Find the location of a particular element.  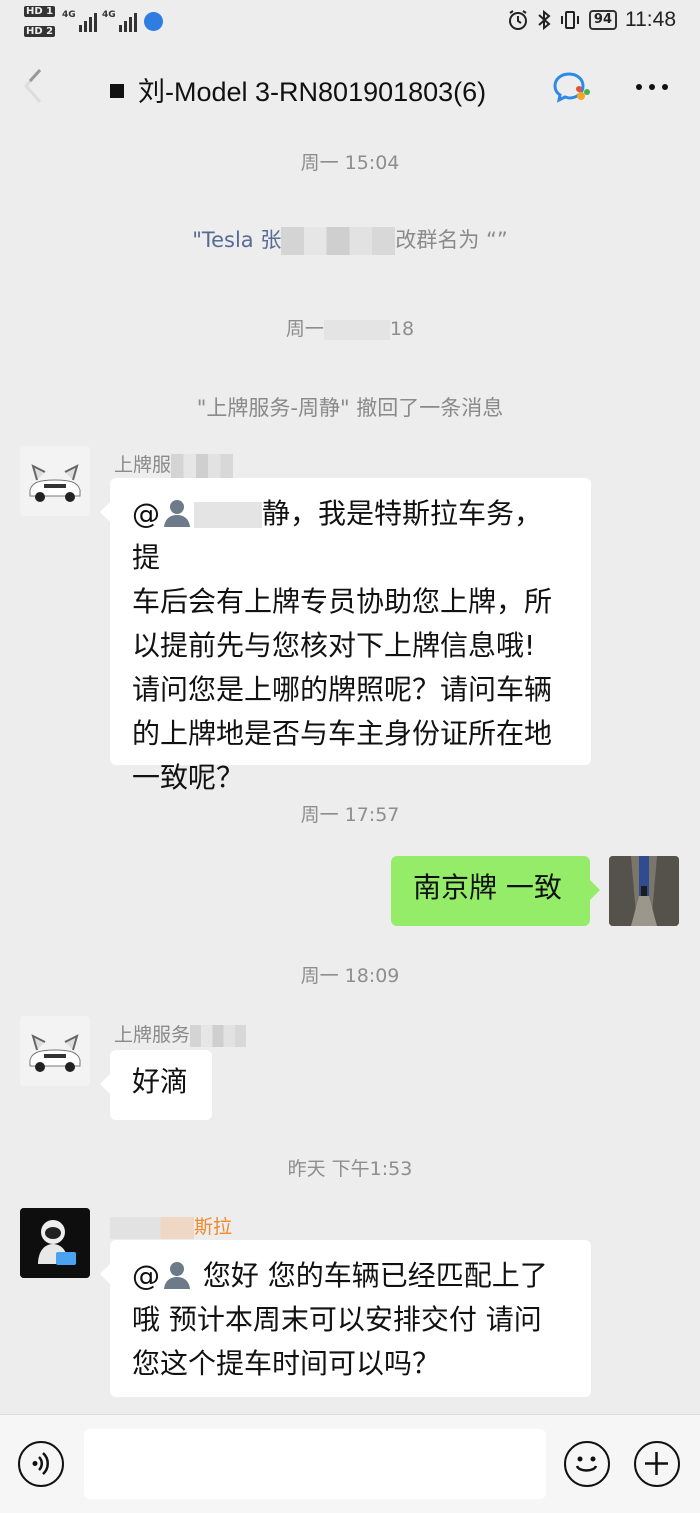

more-icon is located at coordinates (652, 87).